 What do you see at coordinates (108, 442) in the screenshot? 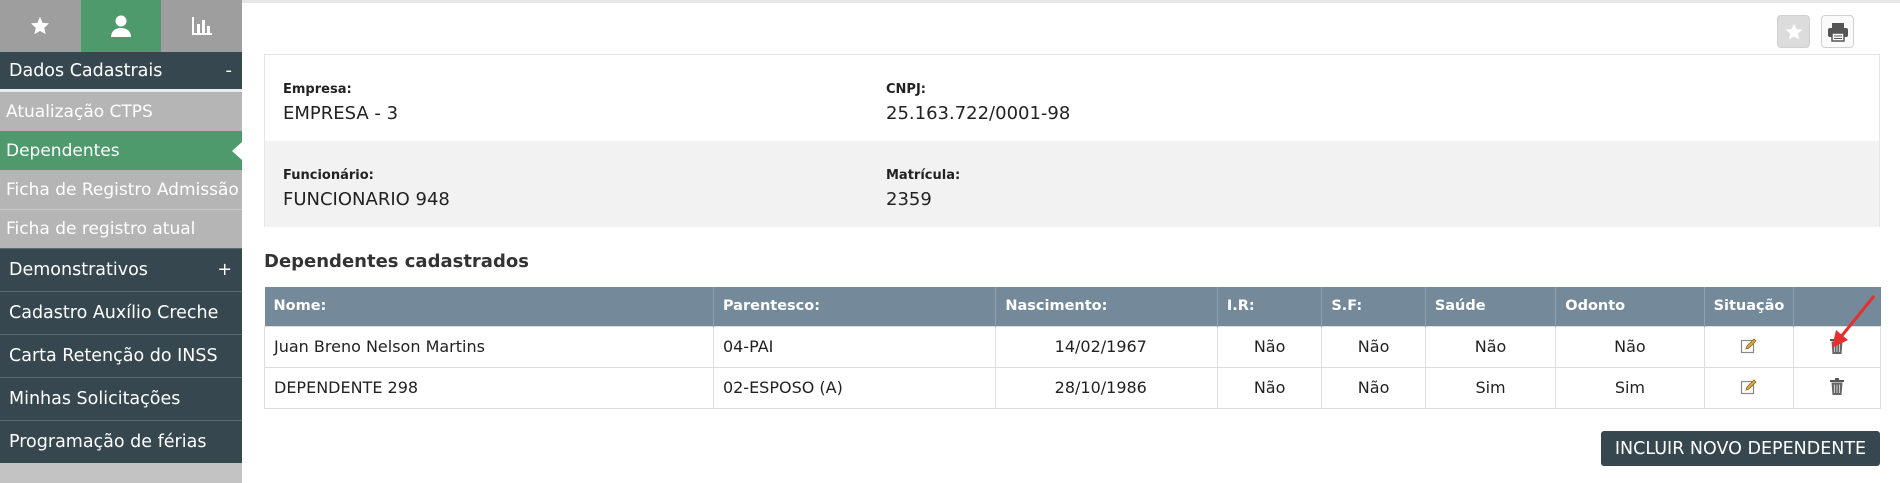
I see `menu-label: Programação de férias` at bounding box center [108, 442].